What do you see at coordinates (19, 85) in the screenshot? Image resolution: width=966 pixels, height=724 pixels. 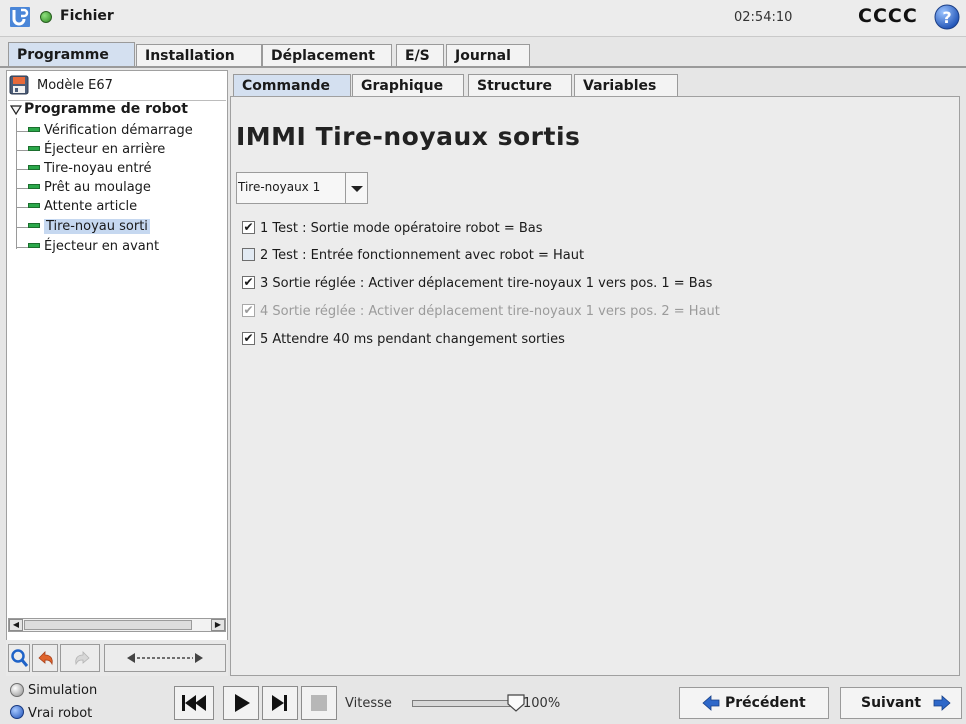 I see `save-file-icon` at bounding box center [19, 85].